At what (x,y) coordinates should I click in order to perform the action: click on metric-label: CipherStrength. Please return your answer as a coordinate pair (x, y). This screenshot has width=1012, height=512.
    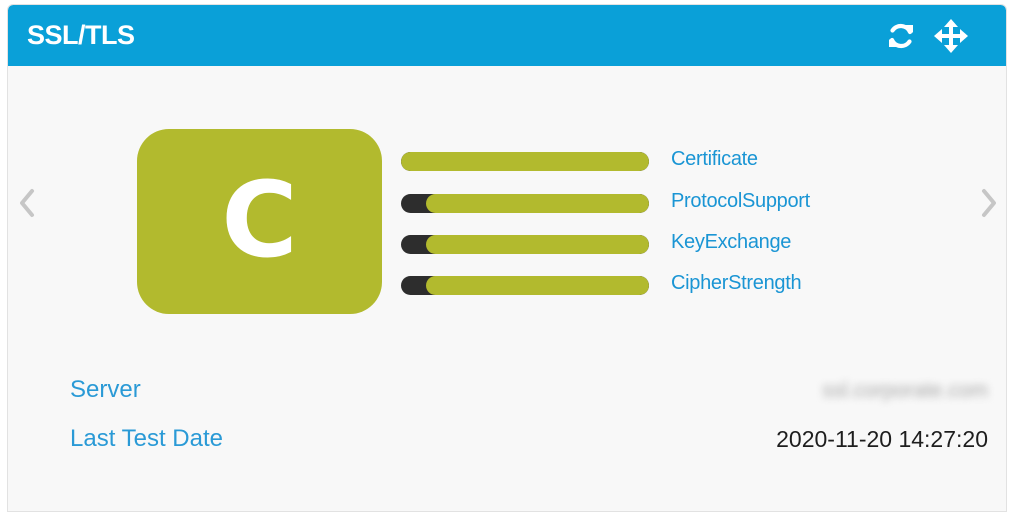
    Looking at the image, I should click on (736, 283).